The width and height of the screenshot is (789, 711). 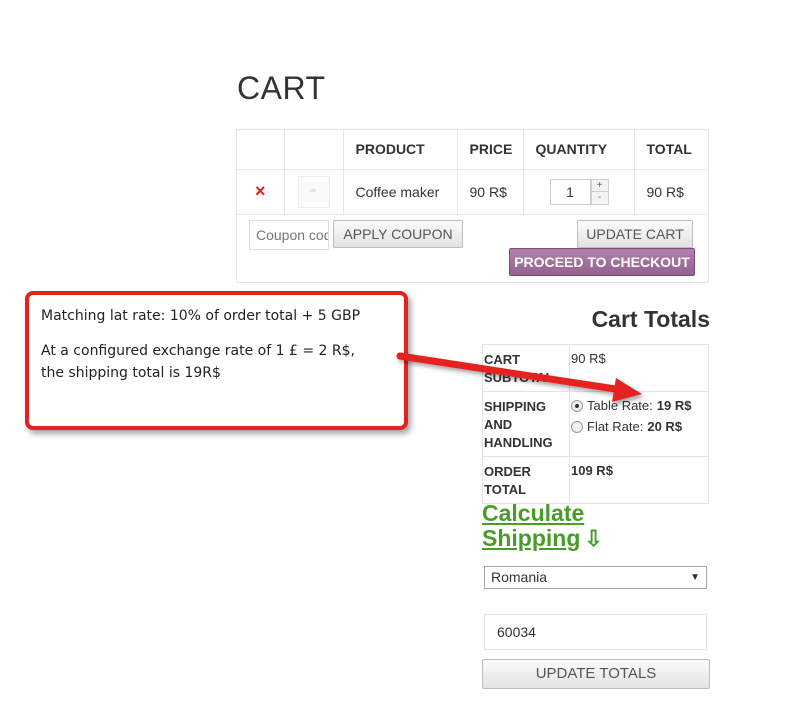 What do you see at coordinates (602, 262) in the screenshot?
I see `proceed-to-checkout-button: PROCEED TO CHECKOUT` at bounding box center [602, 262].